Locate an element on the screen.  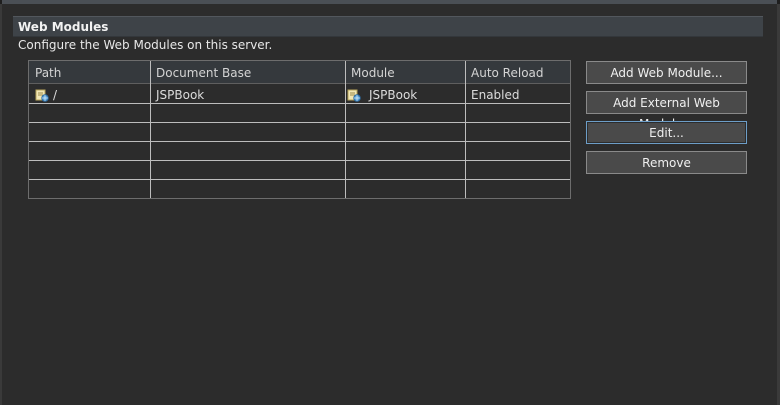
table-row-cell-document-base: JSPBook is located at coordinates (180, 95).